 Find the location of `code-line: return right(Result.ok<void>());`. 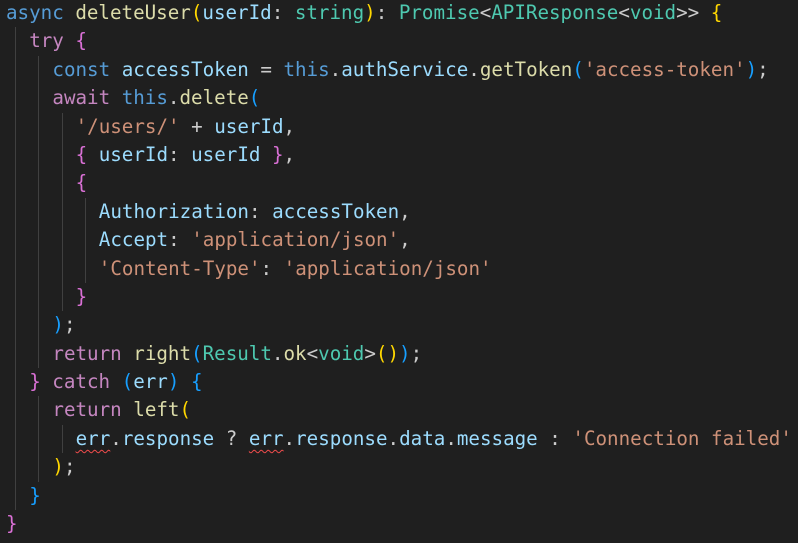

code-line: return right(Result.ok<void>()); is located at coordinates (399, 354).